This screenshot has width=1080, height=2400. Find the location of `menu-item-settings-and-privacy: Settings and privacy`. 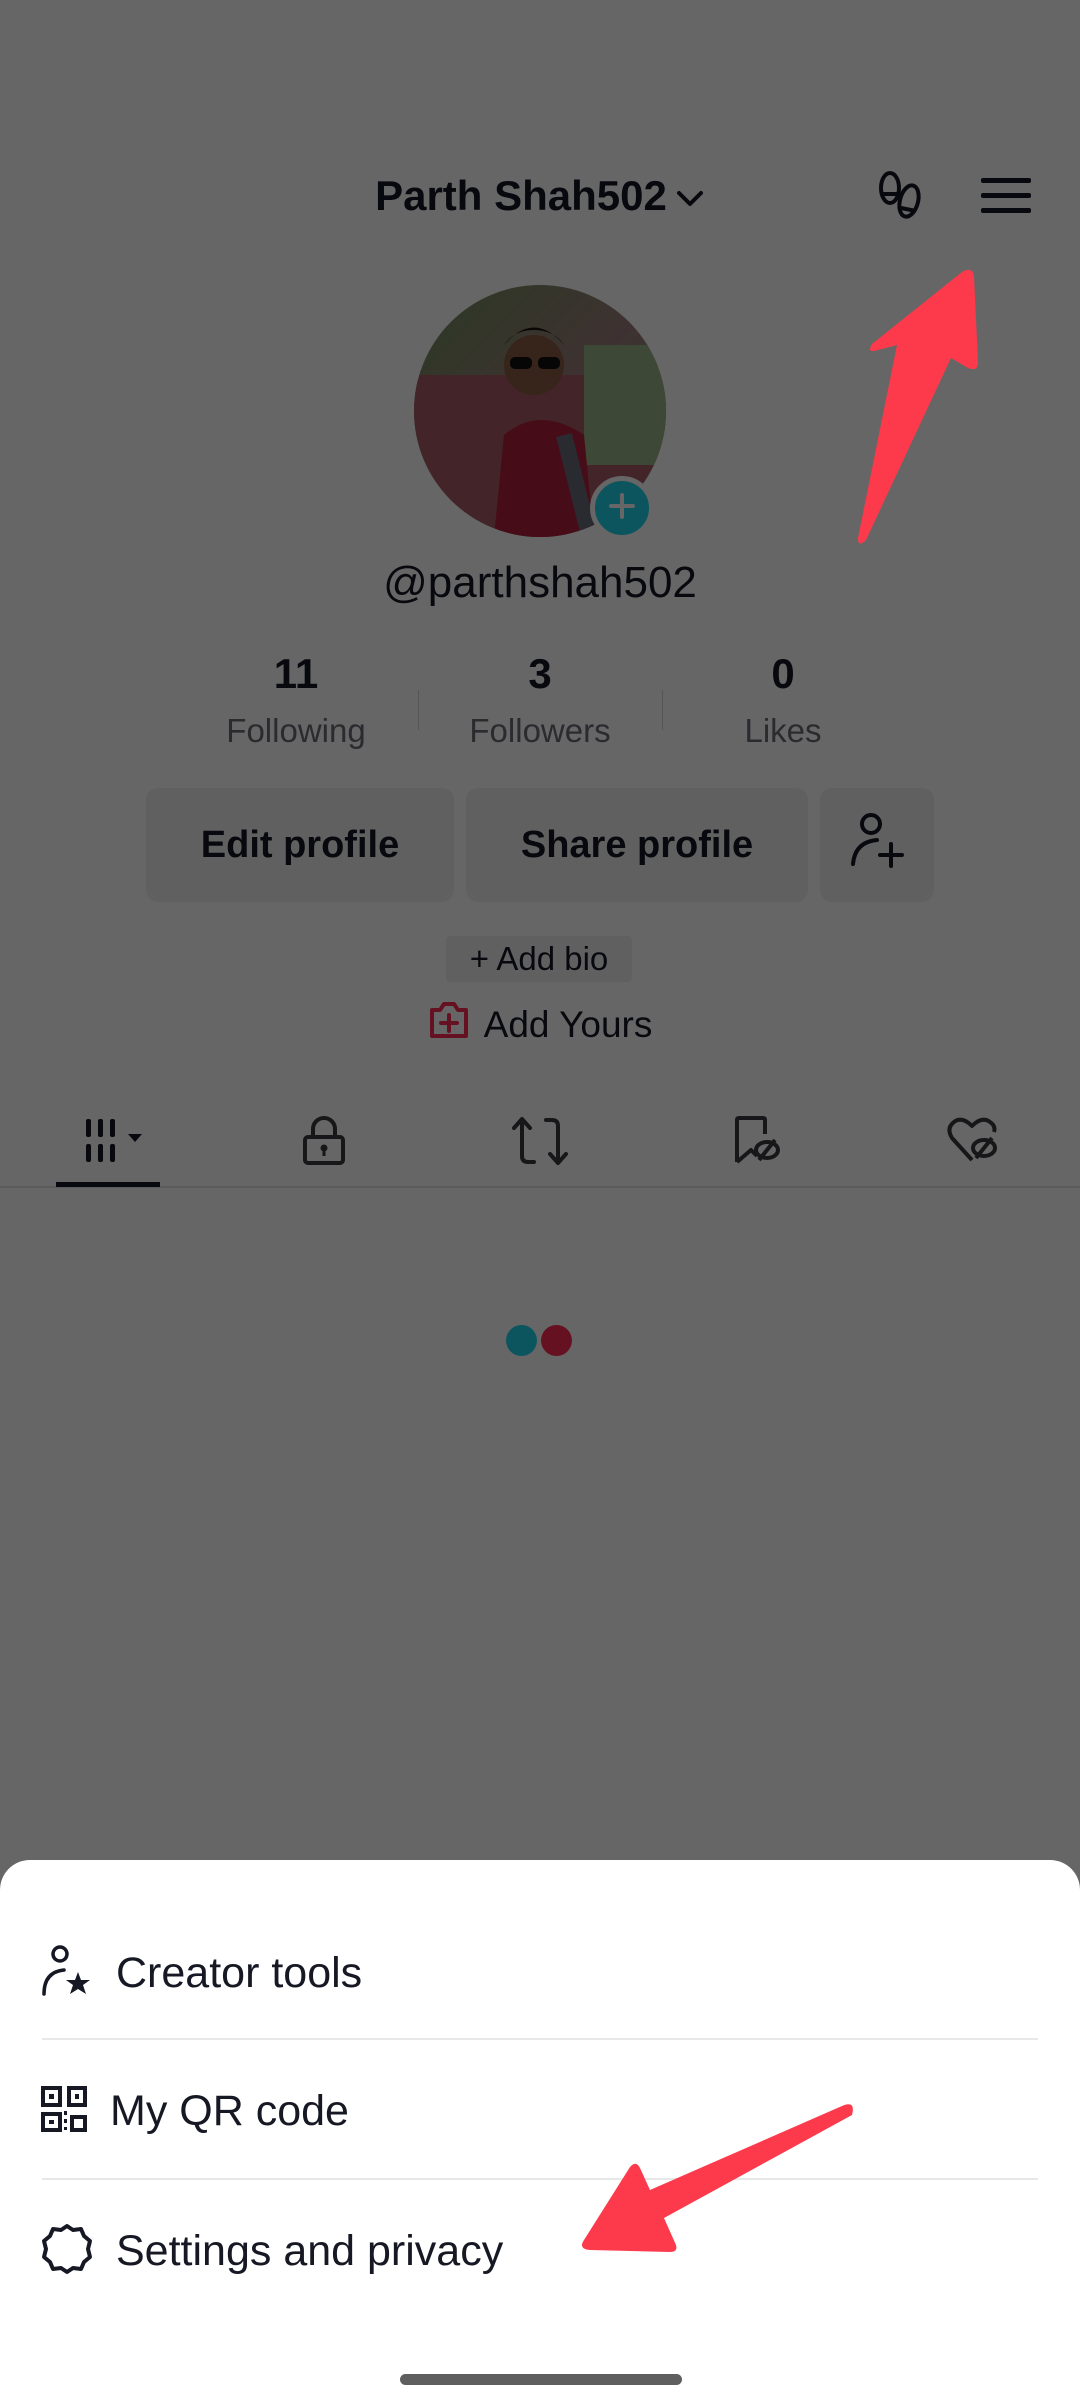

menu-item-settings-and-privacy: Settings and privacy is located at coordinates (540, 2251).